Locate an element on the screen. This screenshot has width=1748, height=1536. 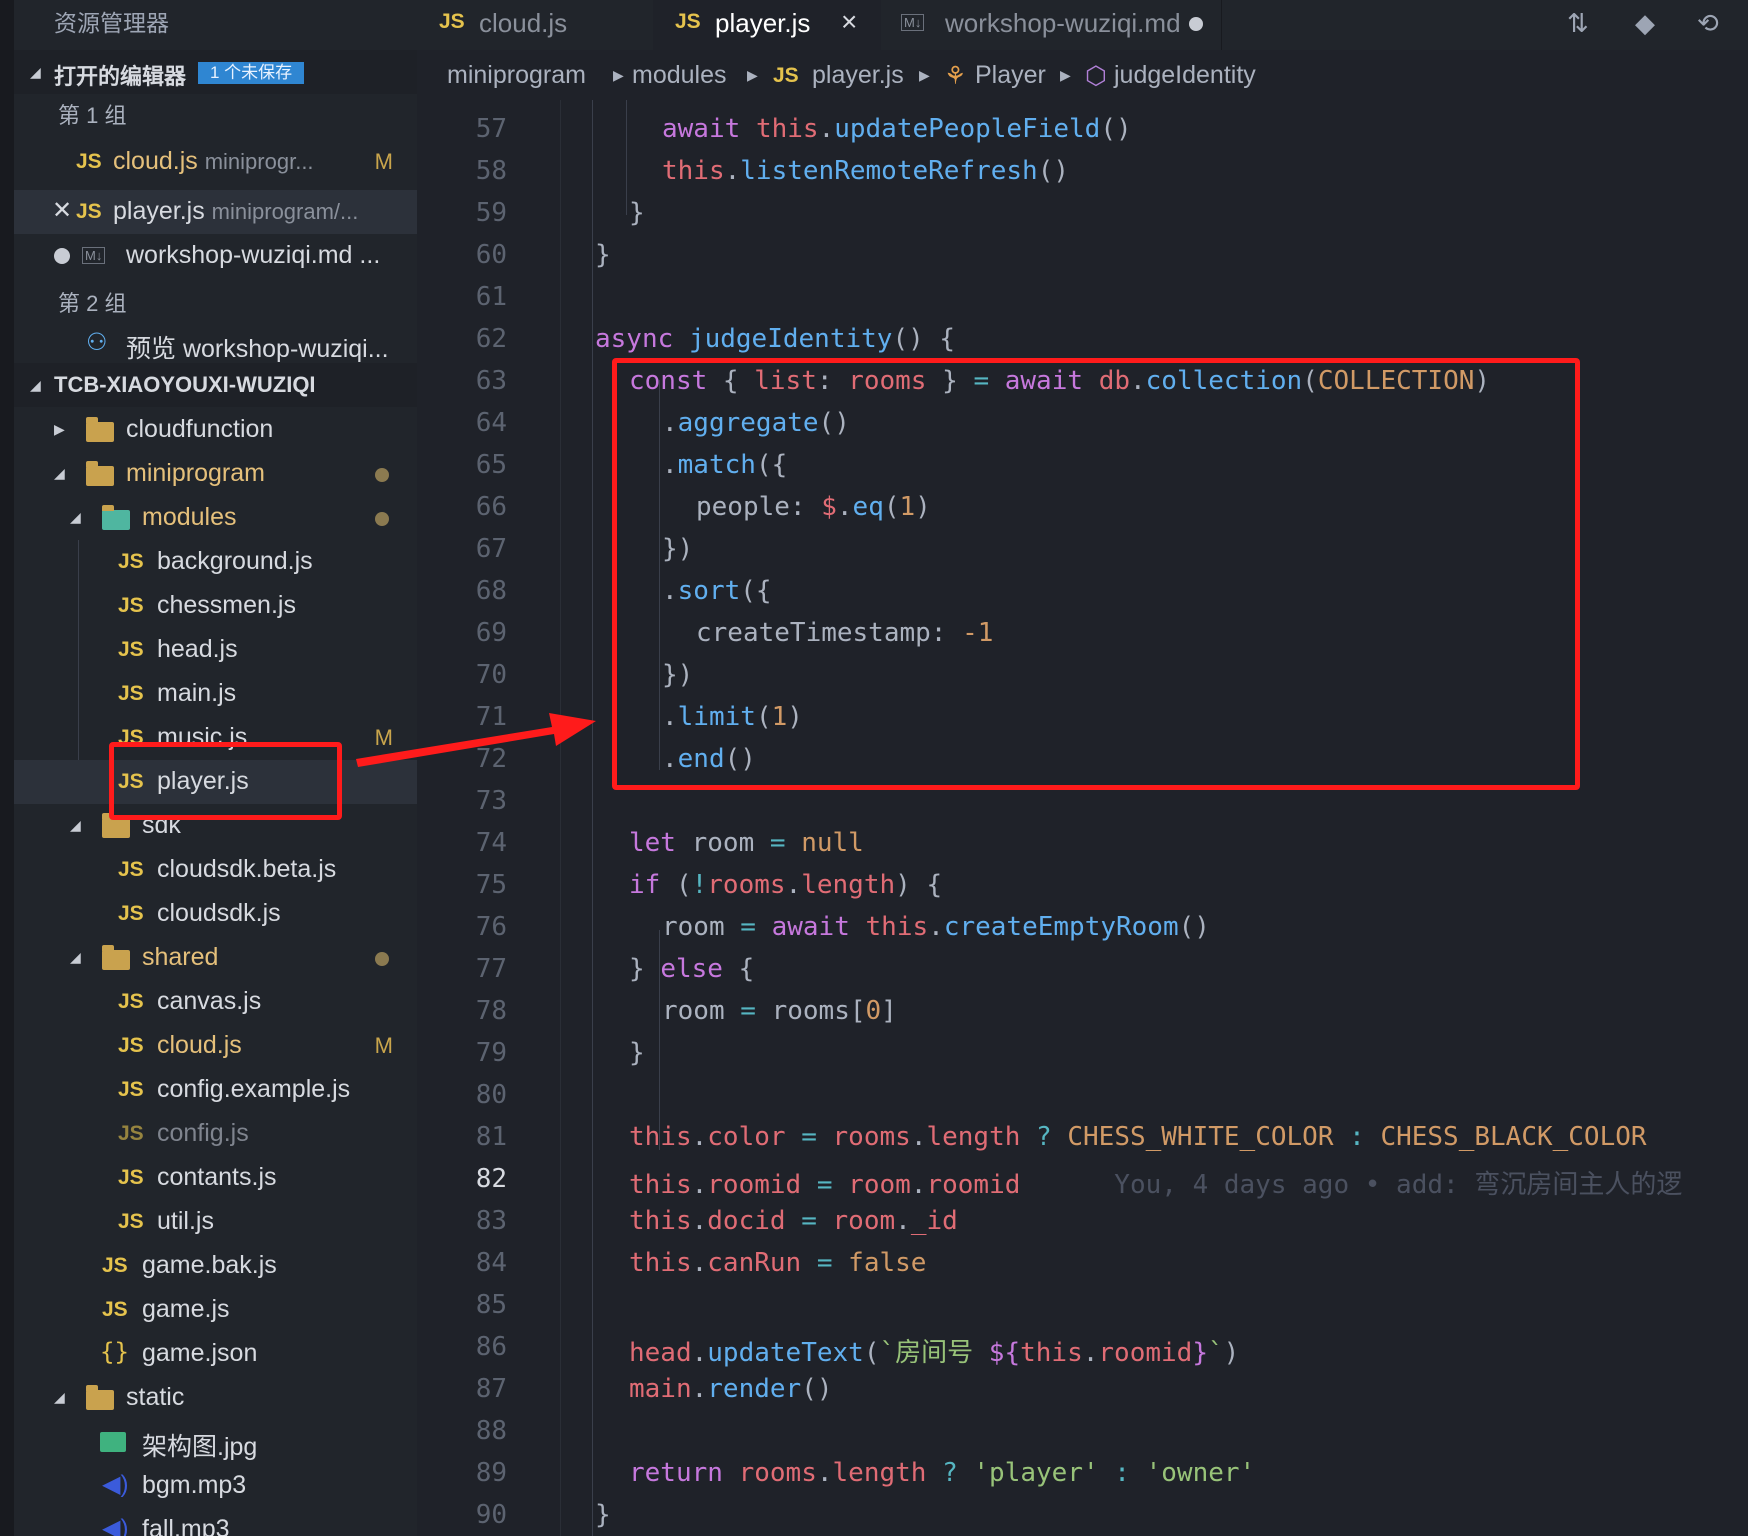
red-arrow-shape is located at coordinates (476, 740).